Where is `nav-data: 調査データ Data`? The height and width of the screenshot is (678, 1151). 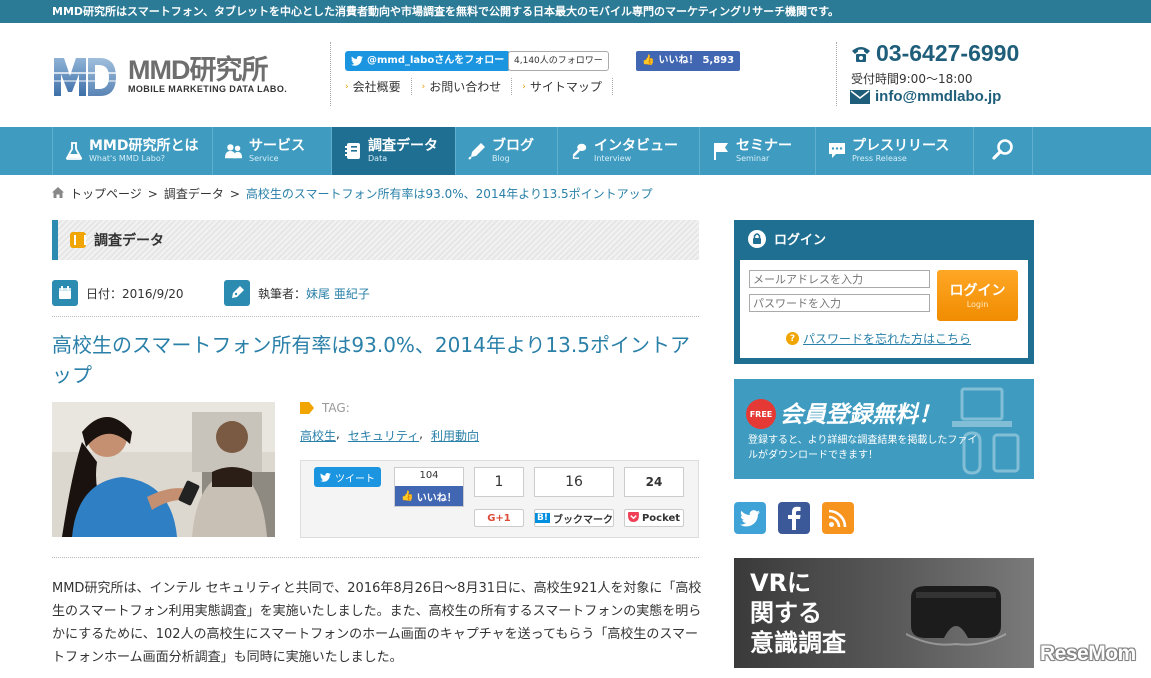
nav-data: 調査データ Data is located at coordinates (393, 151).